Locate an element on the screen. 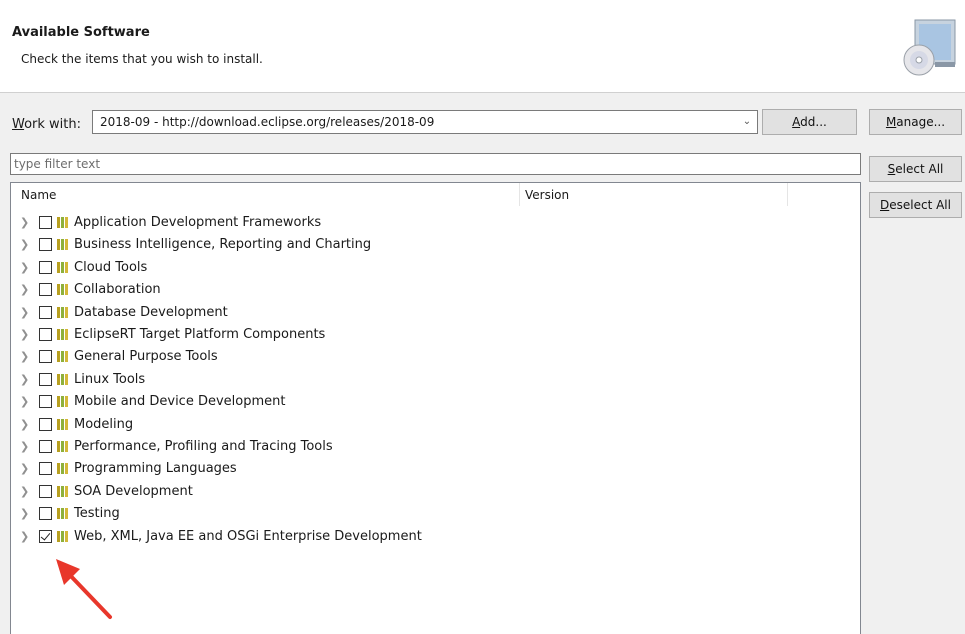 This screenshot has width=965, height=634. chevron-down-icon: ⌄ is located at coordinates (747, 122).